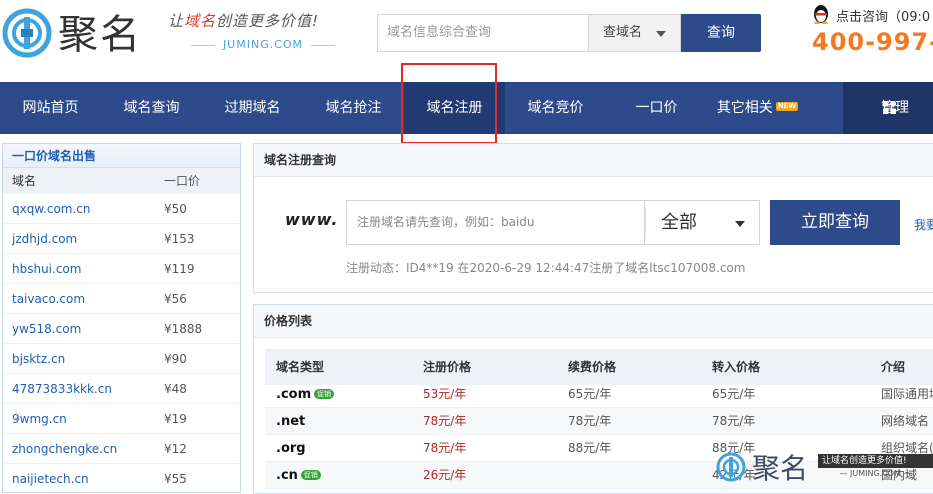 The image size is (933, 494). I want to click on col-header-price: 一口价, so click(182, 181).